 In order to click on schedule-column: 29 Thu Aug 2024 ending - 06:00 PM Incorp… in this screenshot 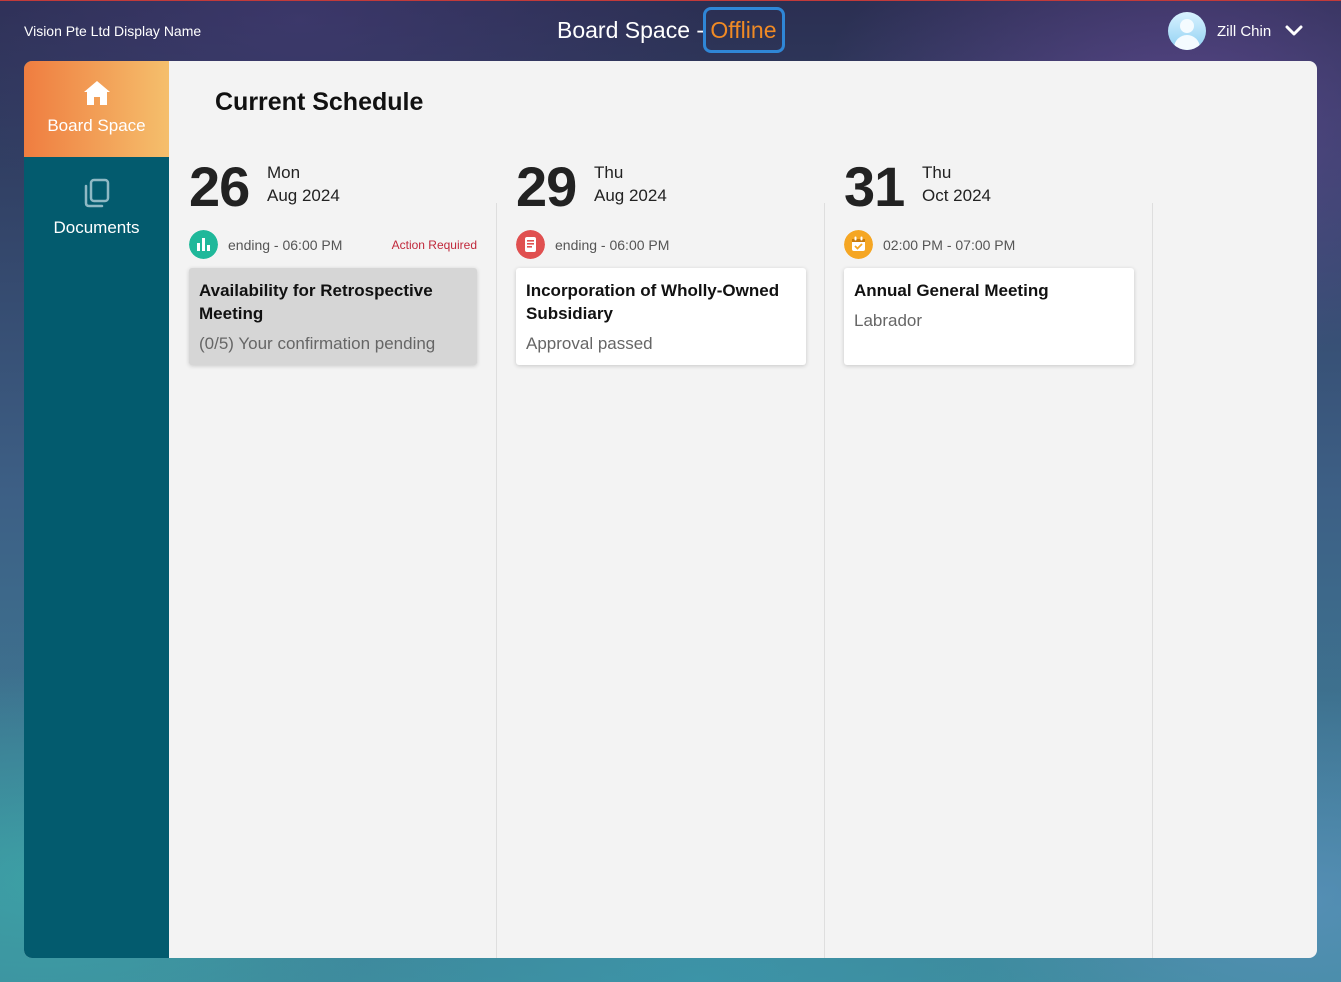, I will do `click(661, 260)`.